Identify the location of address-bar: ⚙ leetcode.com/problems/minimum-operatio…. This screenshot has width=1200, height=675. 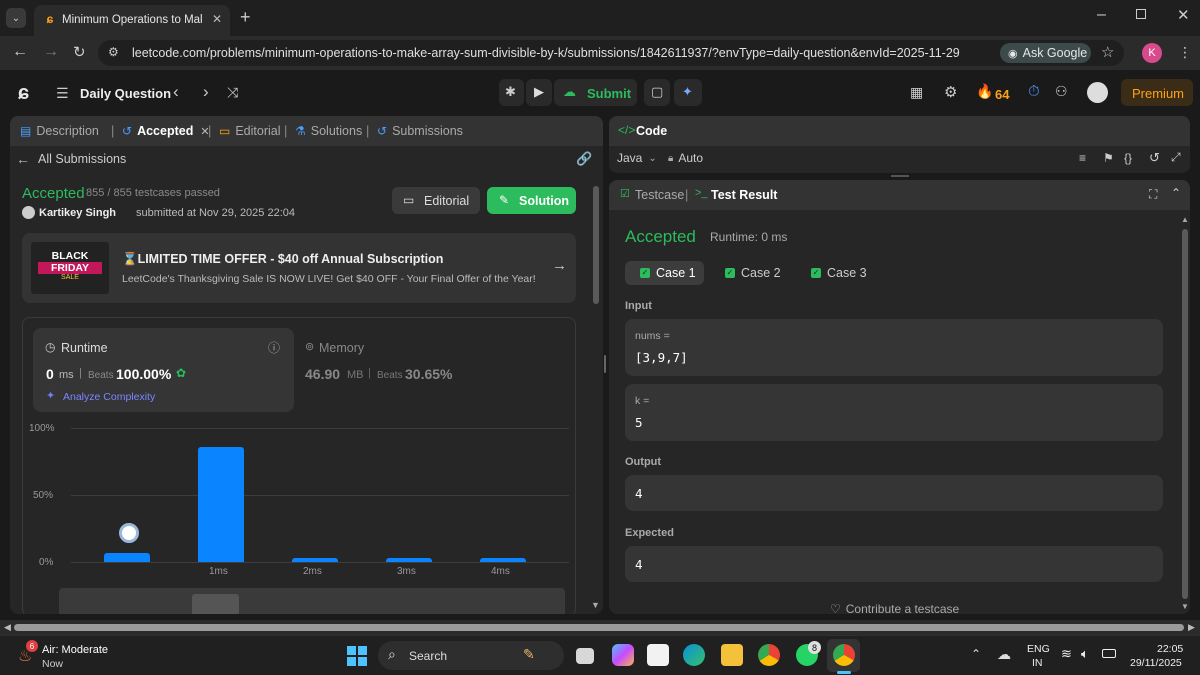
(611, 53).